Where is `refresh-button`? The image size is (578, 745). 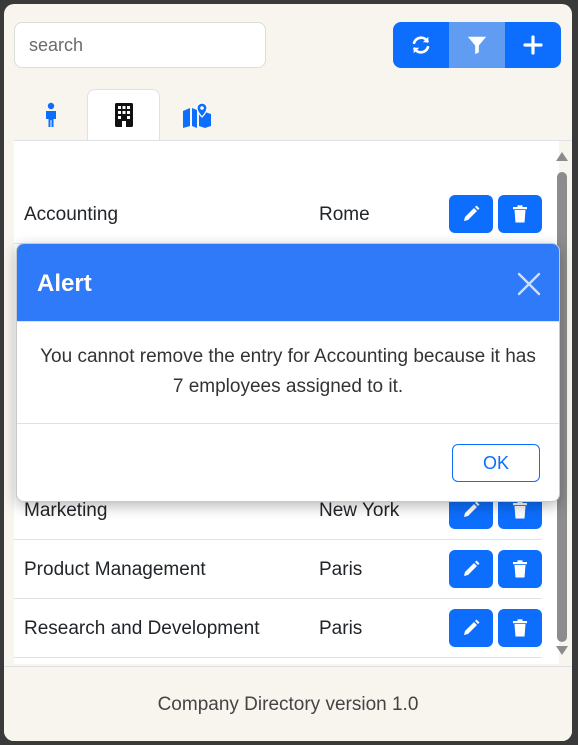
refresh-button is located at coordinates (421, 45).